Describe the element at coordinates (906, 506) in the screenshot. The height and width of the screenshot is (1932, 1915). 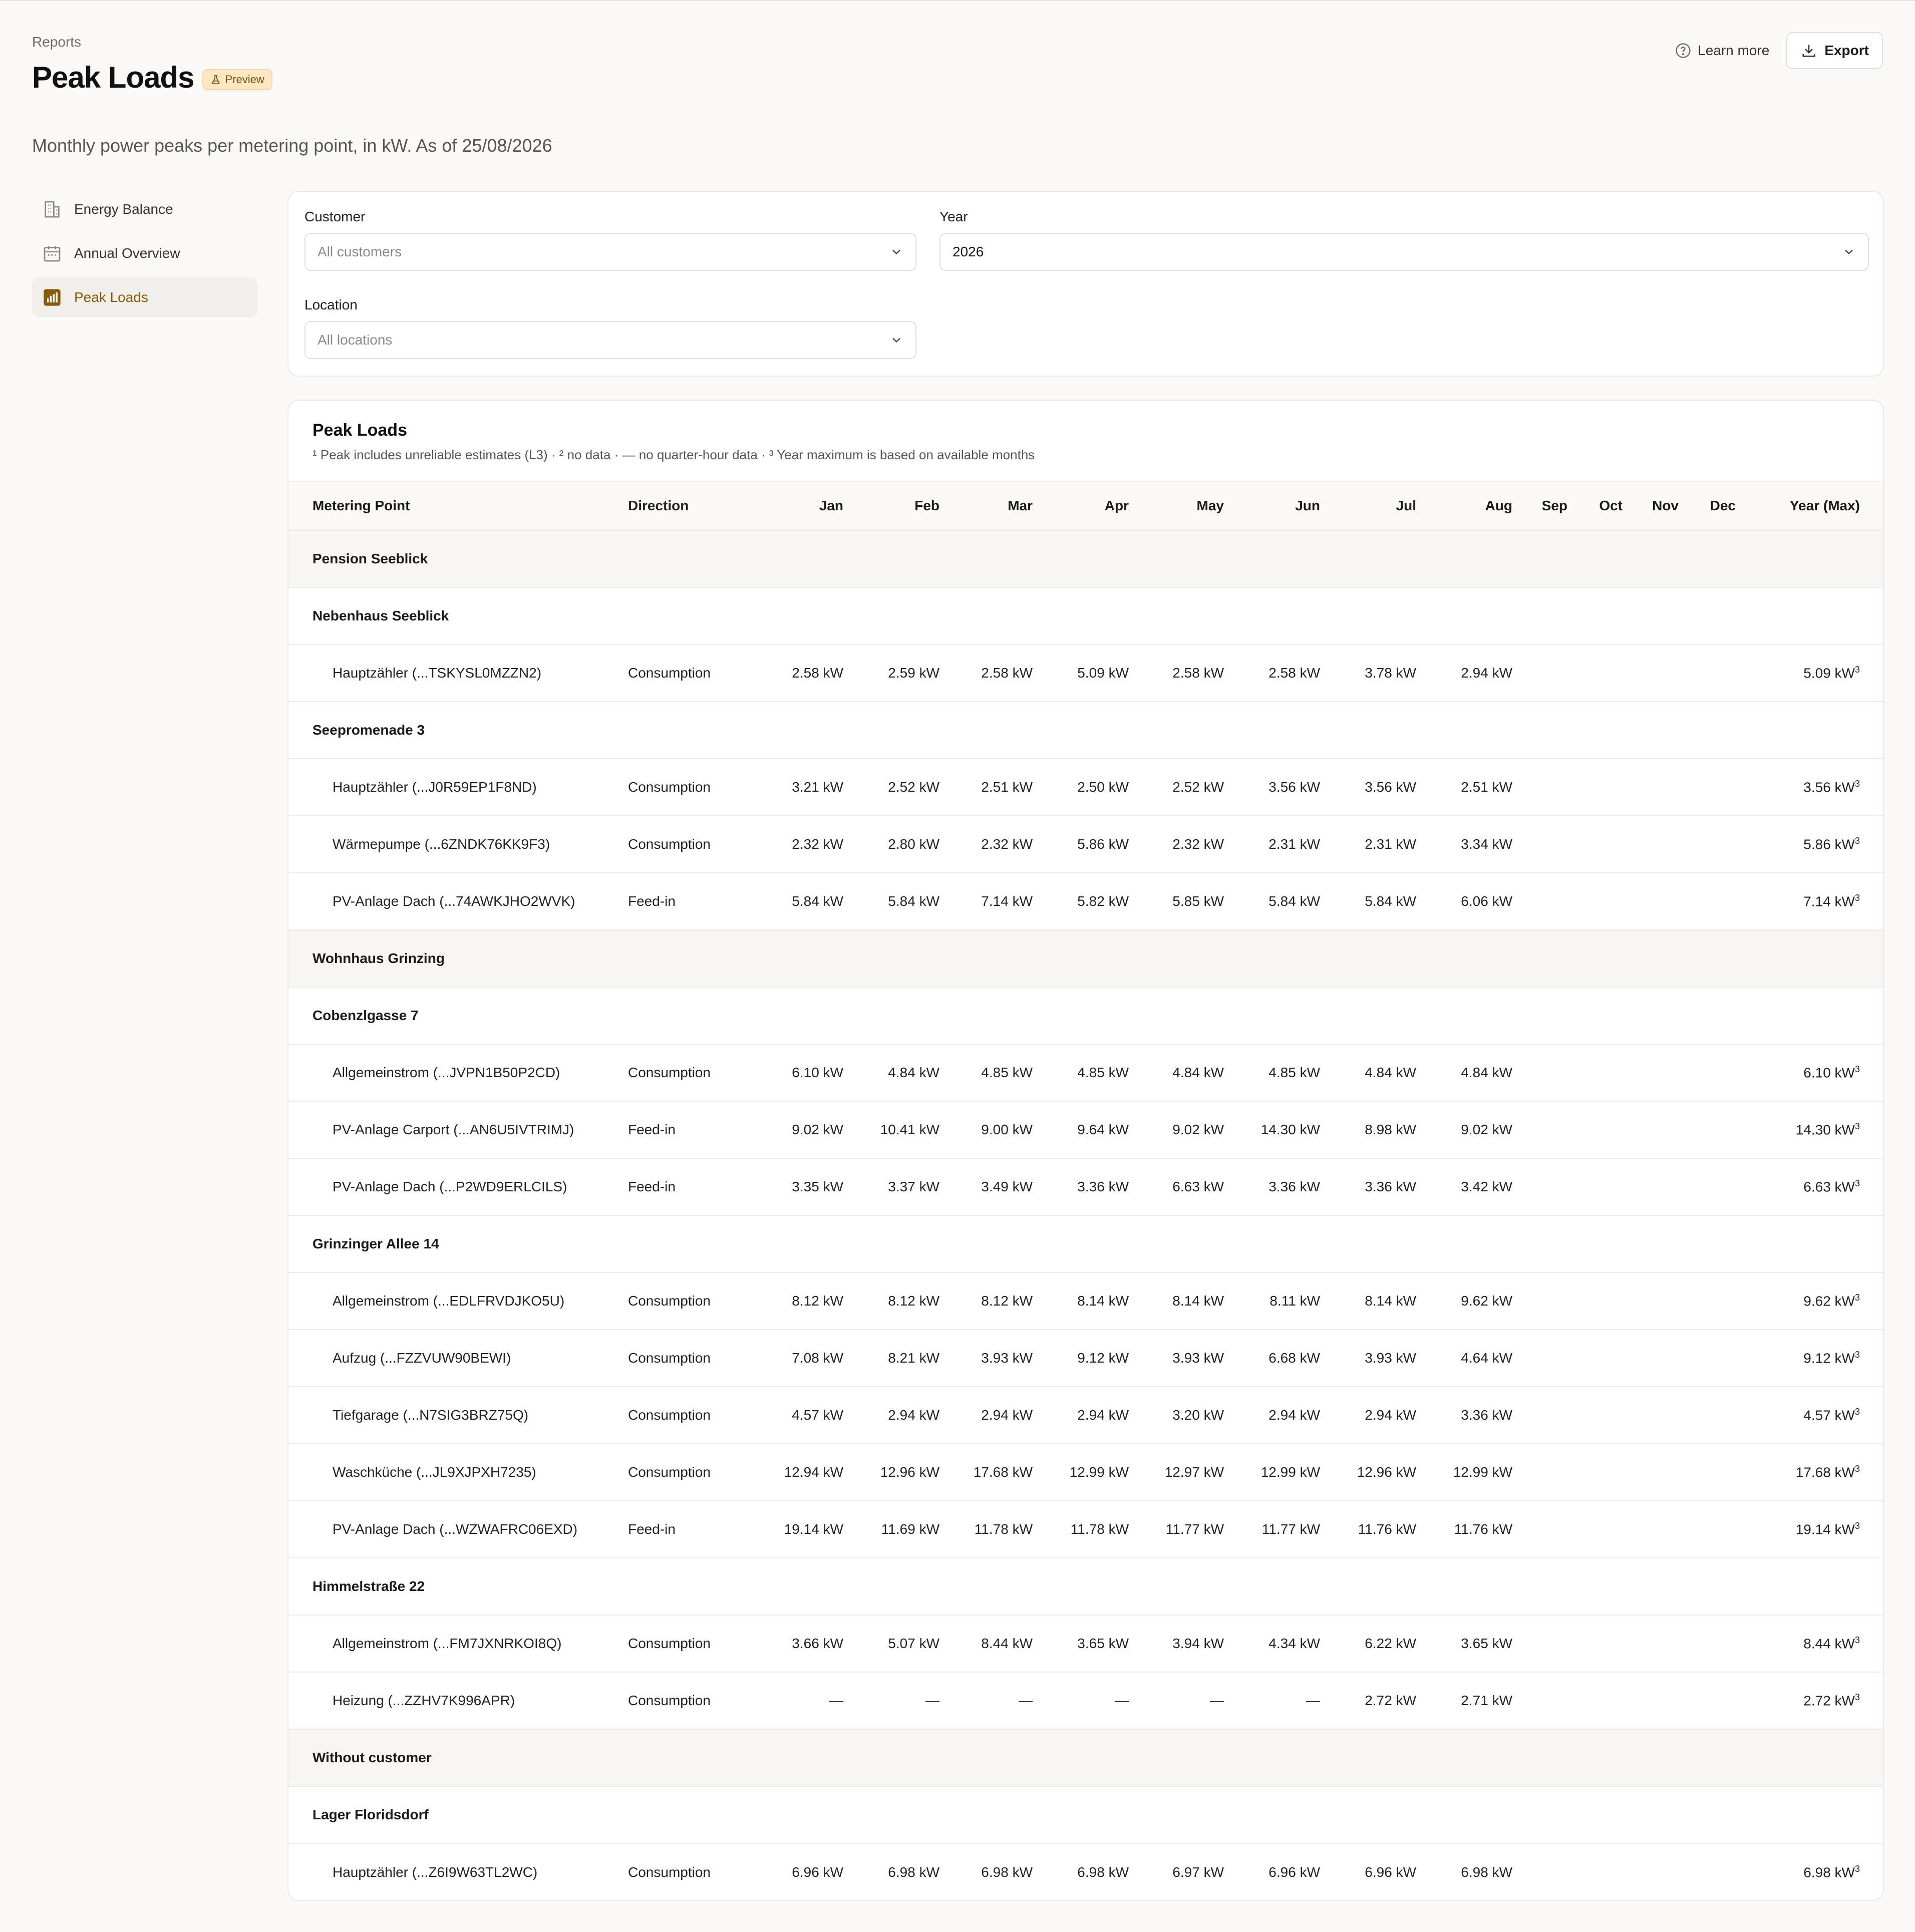
I see `column-header: Feb` at that location.